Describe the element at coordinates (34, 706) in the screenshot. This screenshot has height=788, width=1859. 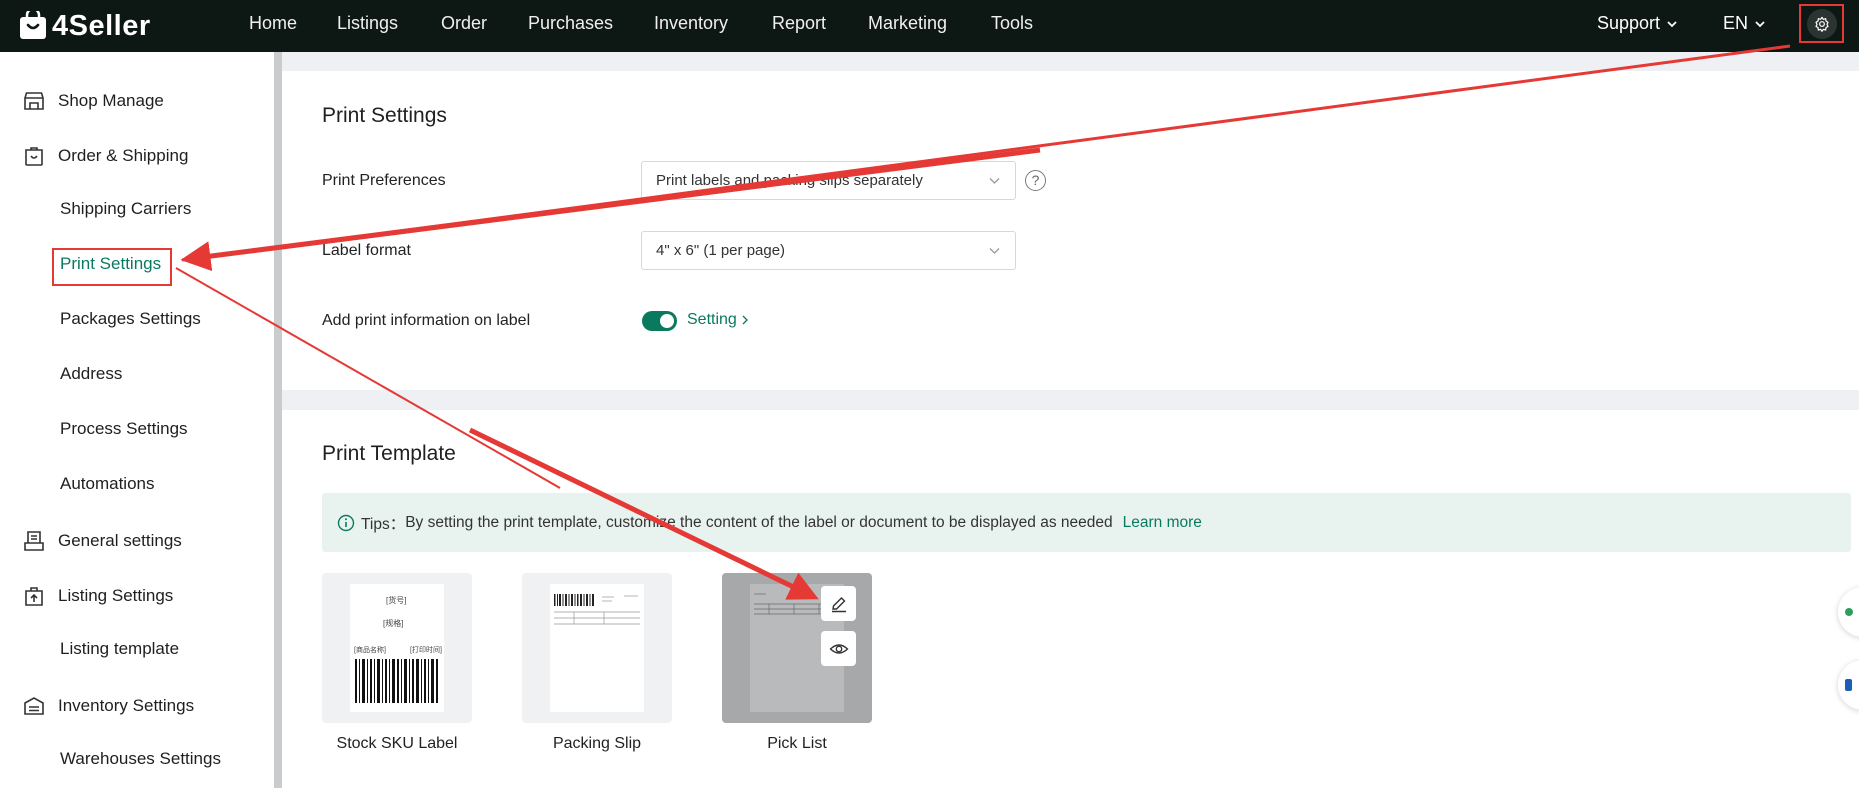
I see `warehouse-icon` at that location.